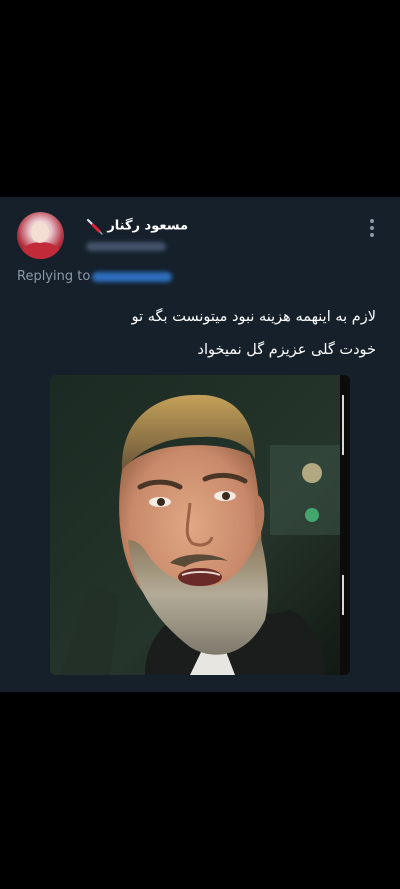 The image size is (400, 889). Describe the element at coordinates (94, 226) in the screenshot. I see `syringe-icon` at that location.